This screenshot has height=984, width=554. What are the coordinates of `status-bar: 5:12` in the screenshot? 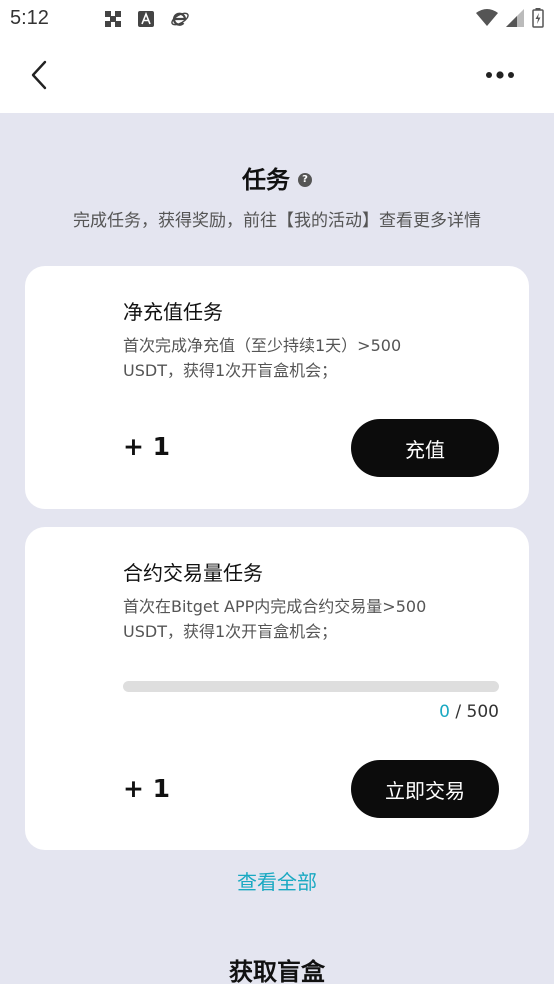 It's located at (277, 19).